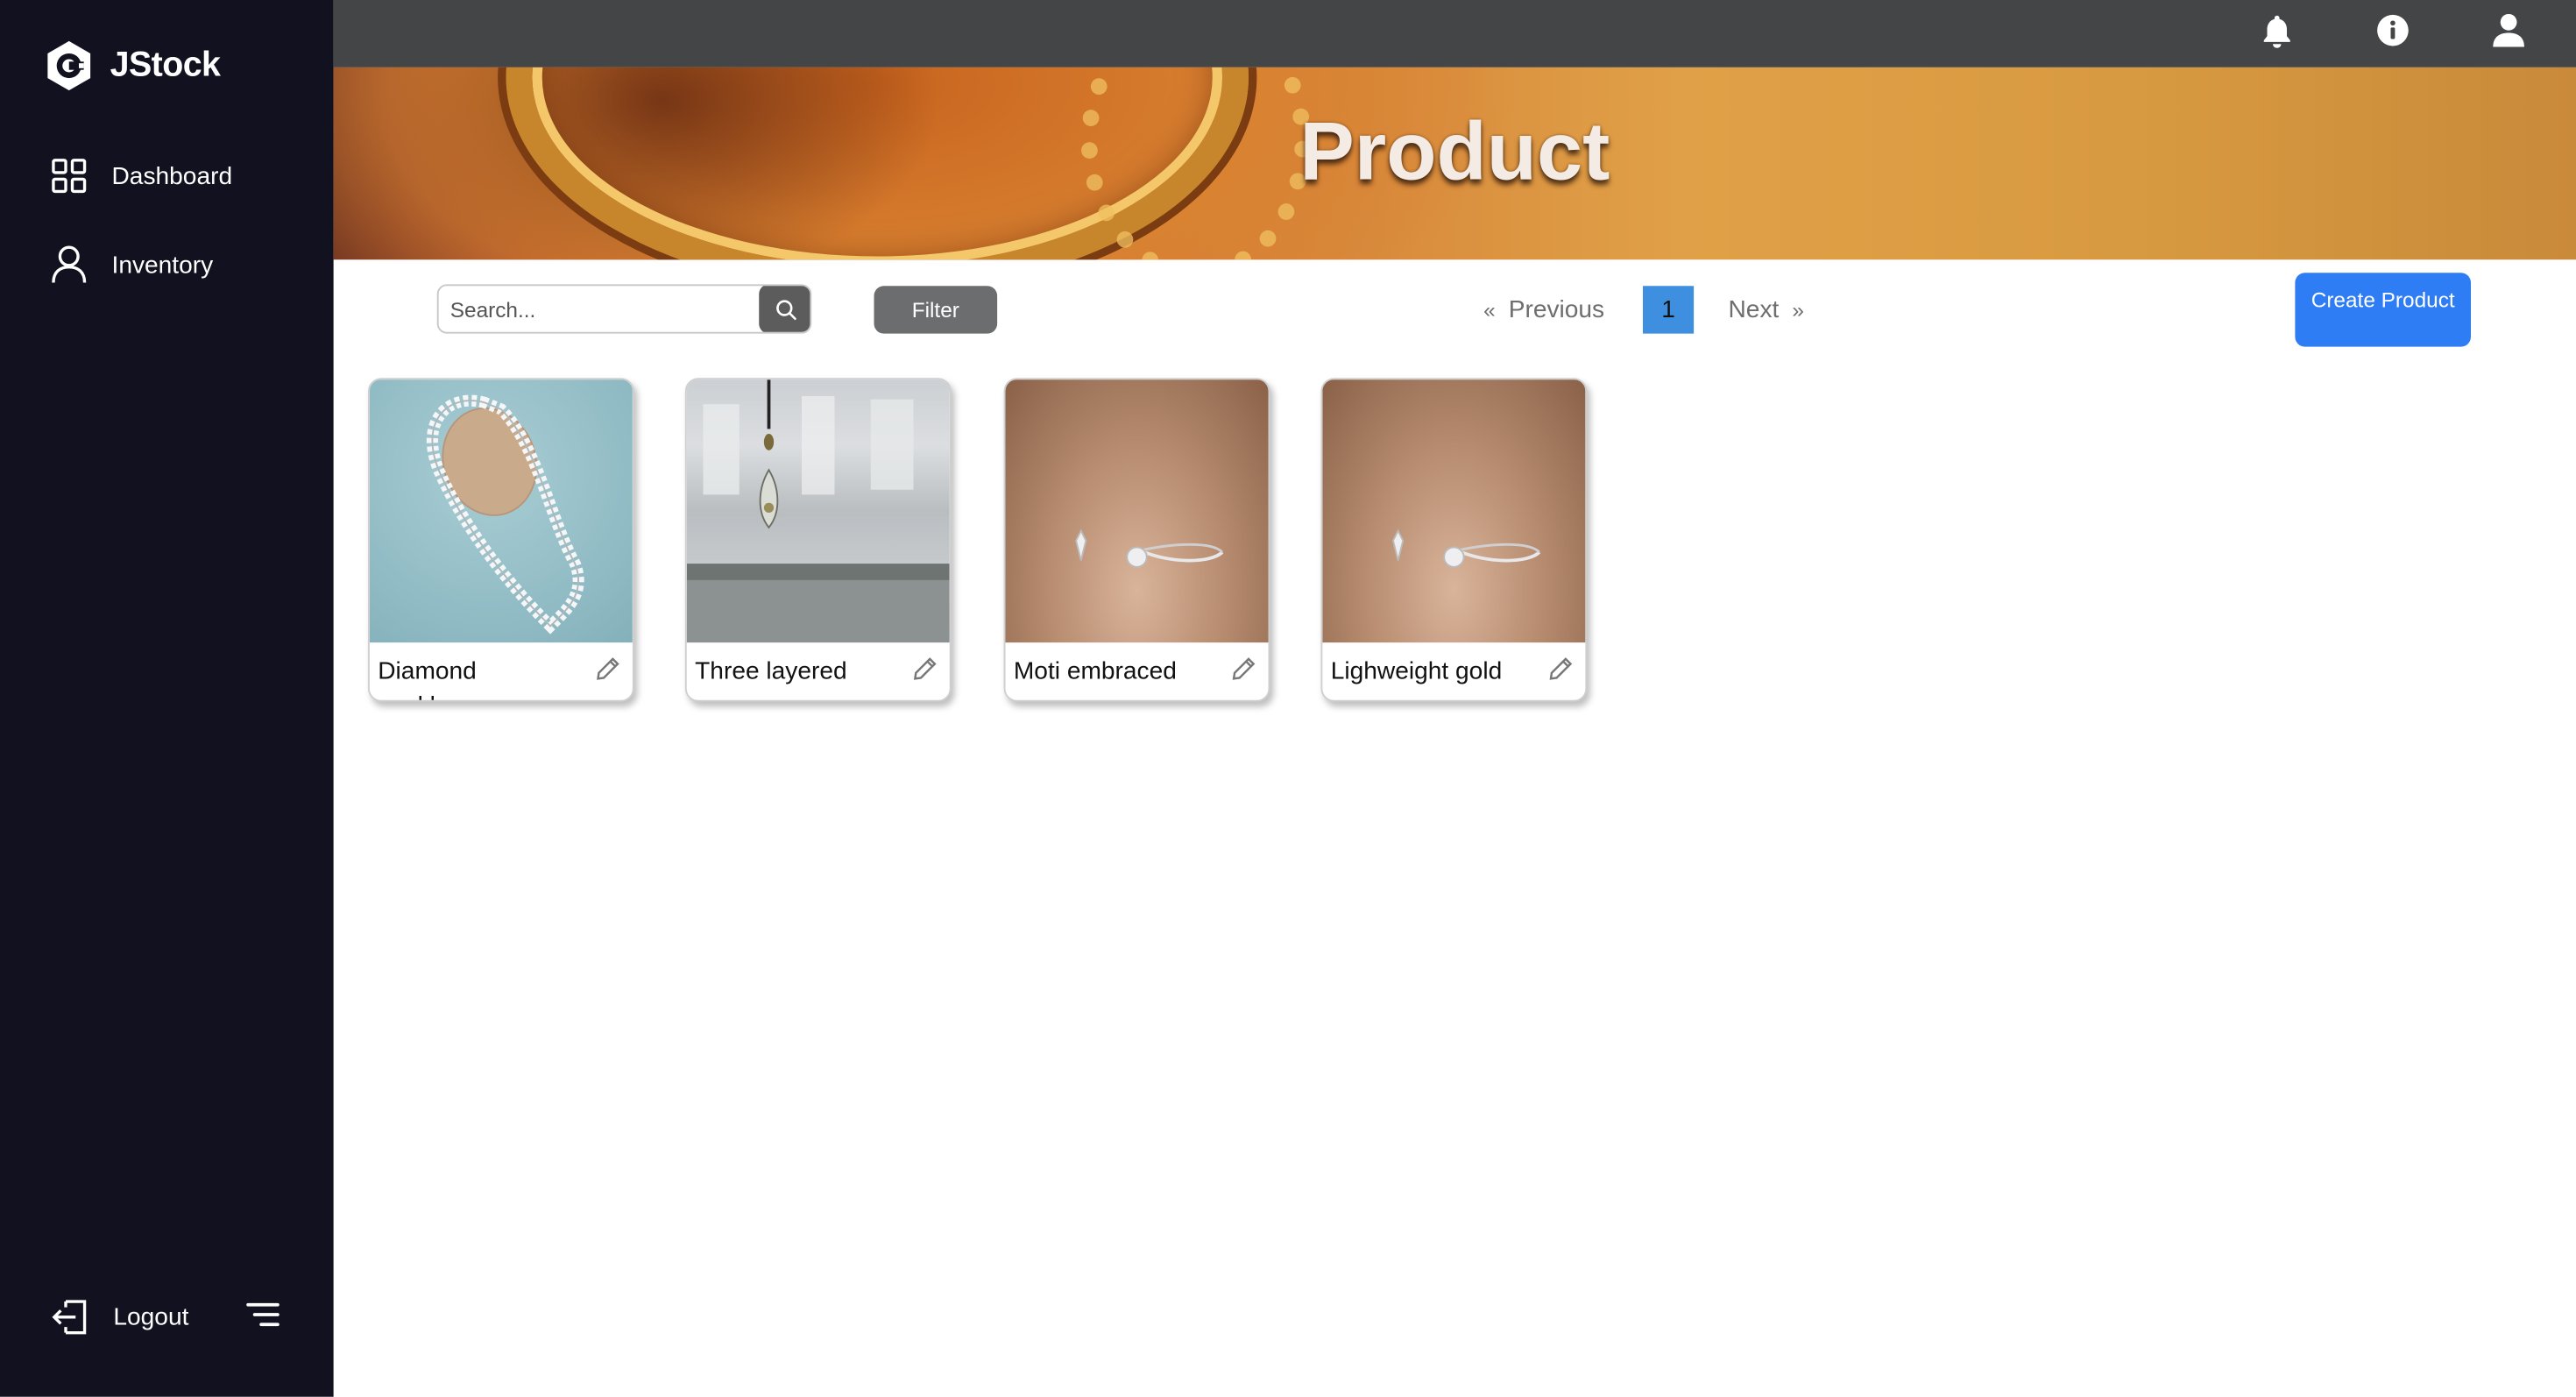 Image resolution: width=2576 pixels, height=1397 pixels. I want to click on product-name: Diamond necklace, so click(427, 678).